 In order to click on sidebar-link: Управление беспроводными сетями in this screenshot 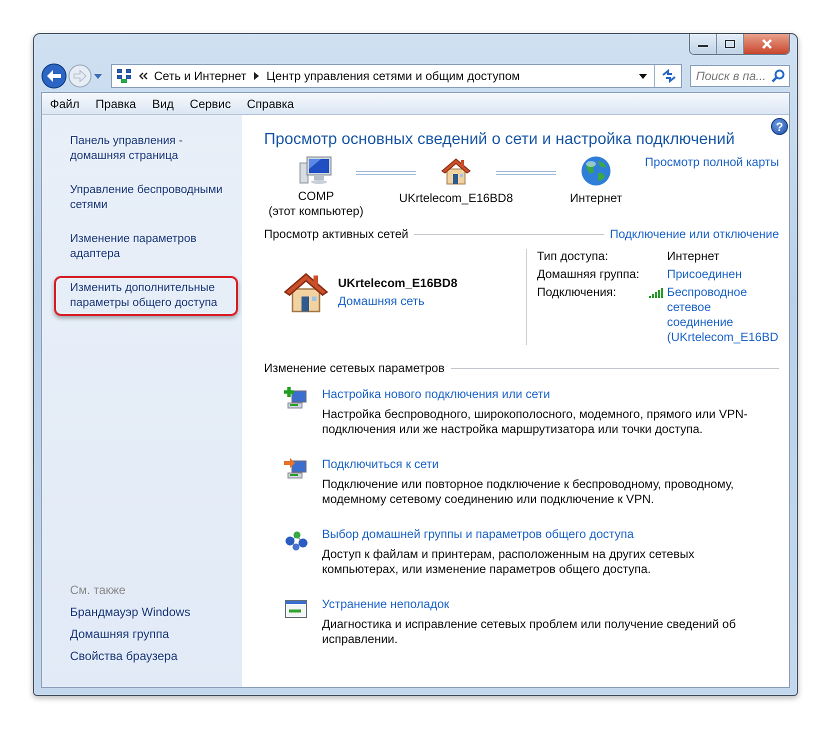, I will do `click(146, 198)`.